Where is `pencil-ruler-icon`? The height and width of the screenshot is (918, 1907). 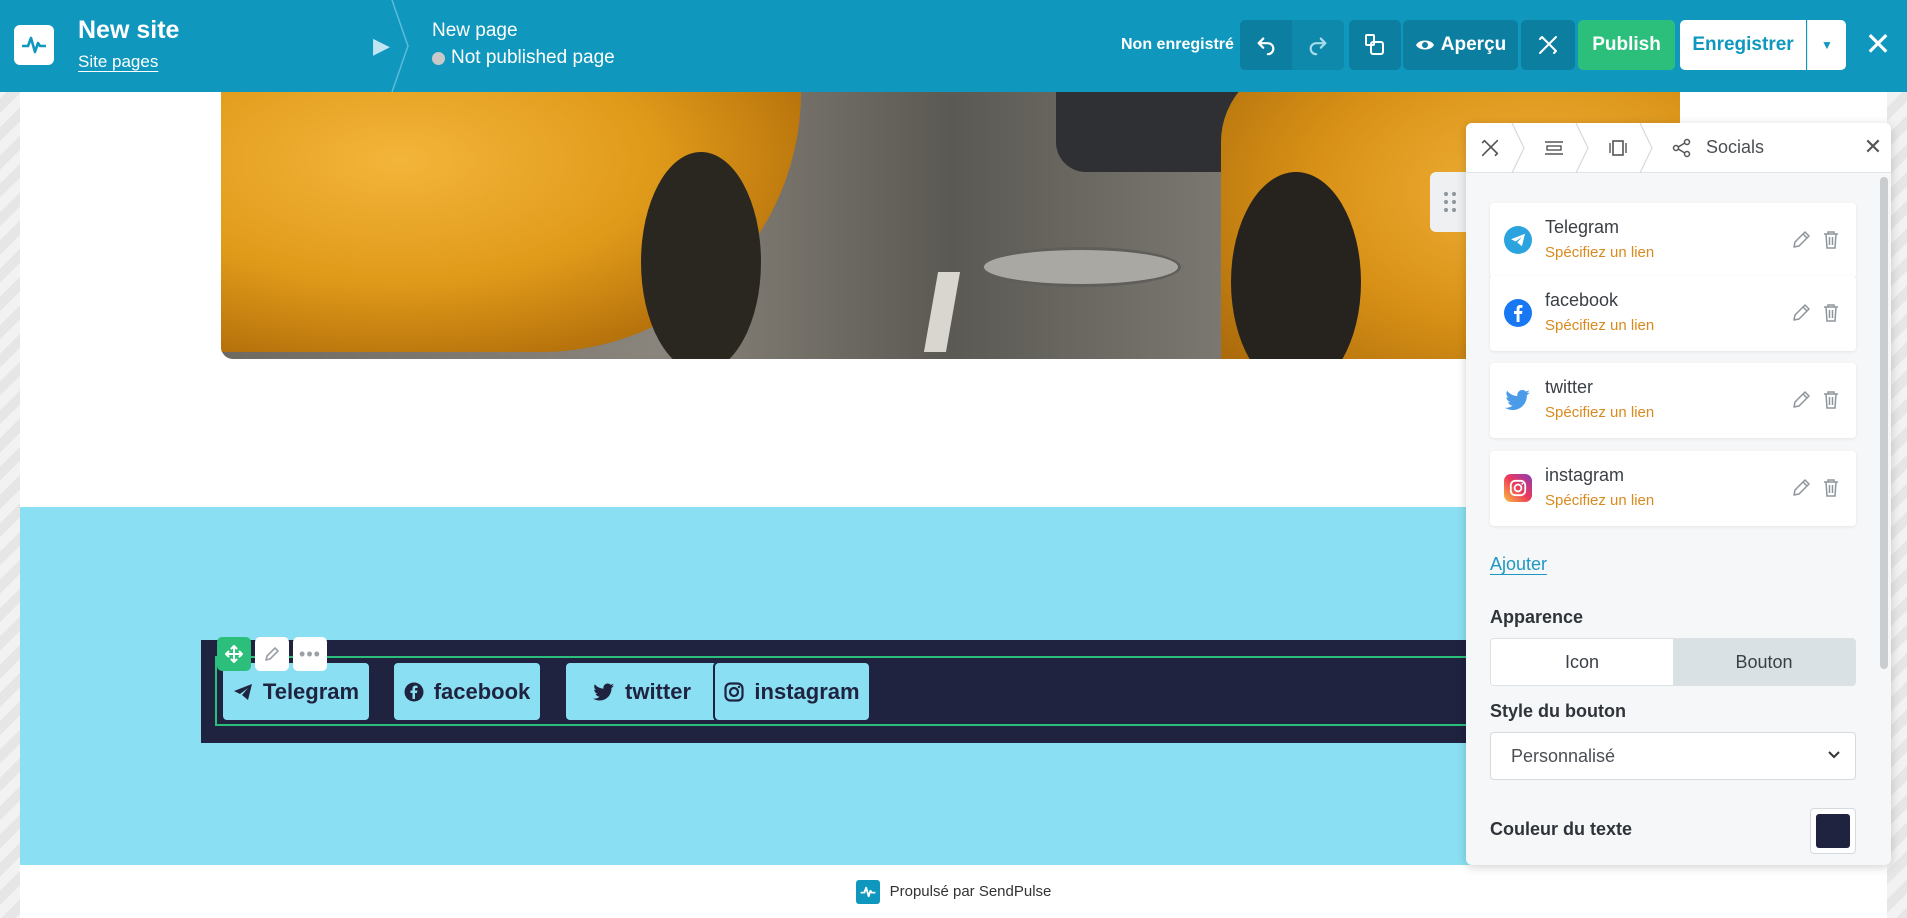
pencil-ruler-icon is located at coordinates (1548, 45).